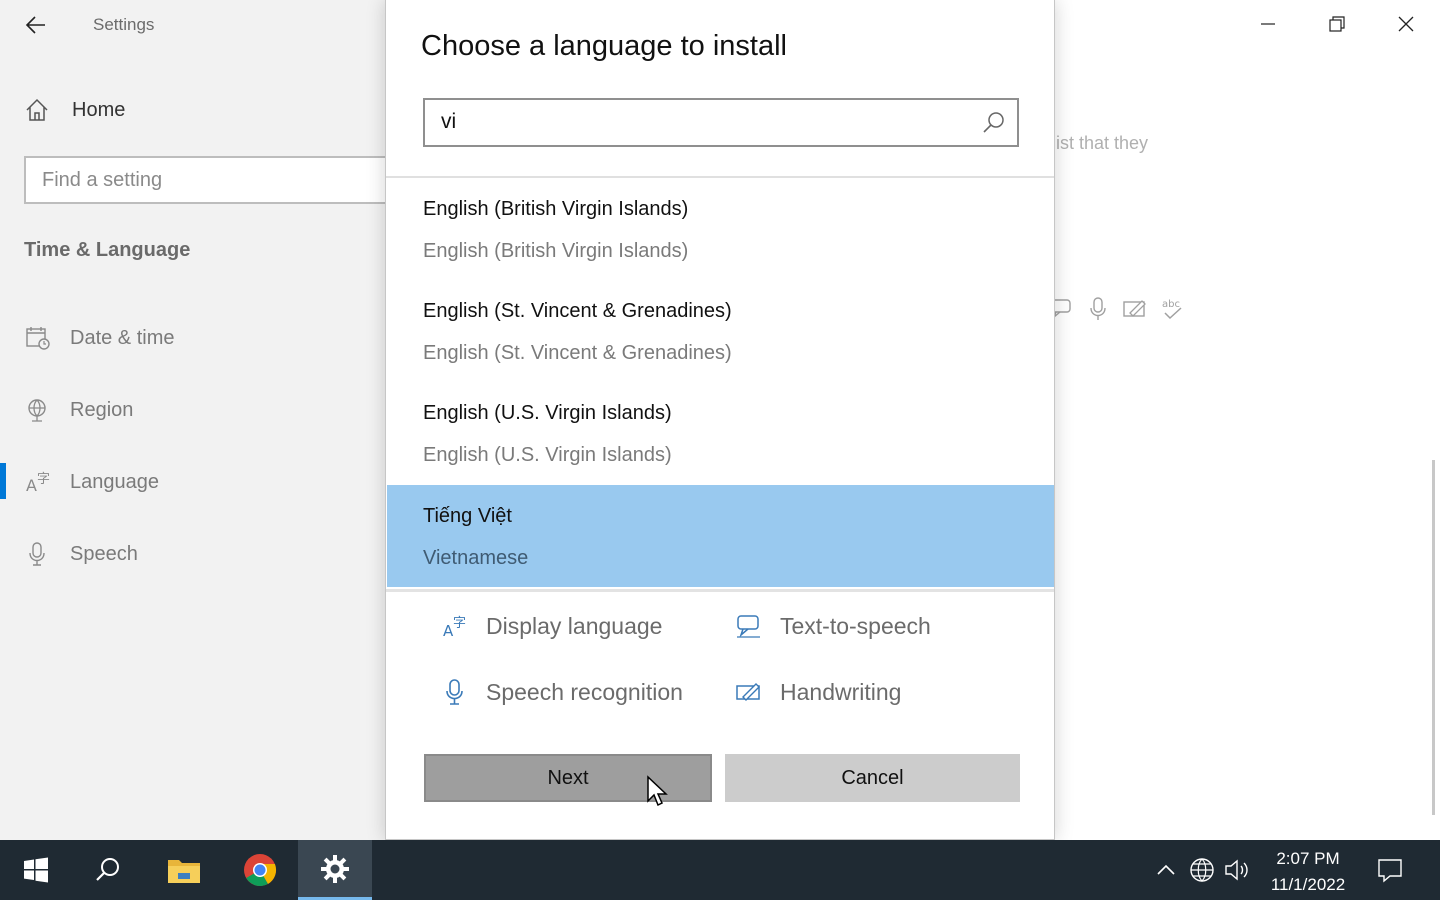 The width and height of the screenshot is (1440, 900). Describe the element at coordinates (720, 590) in the screenshot. I see `features-divider` at that location.